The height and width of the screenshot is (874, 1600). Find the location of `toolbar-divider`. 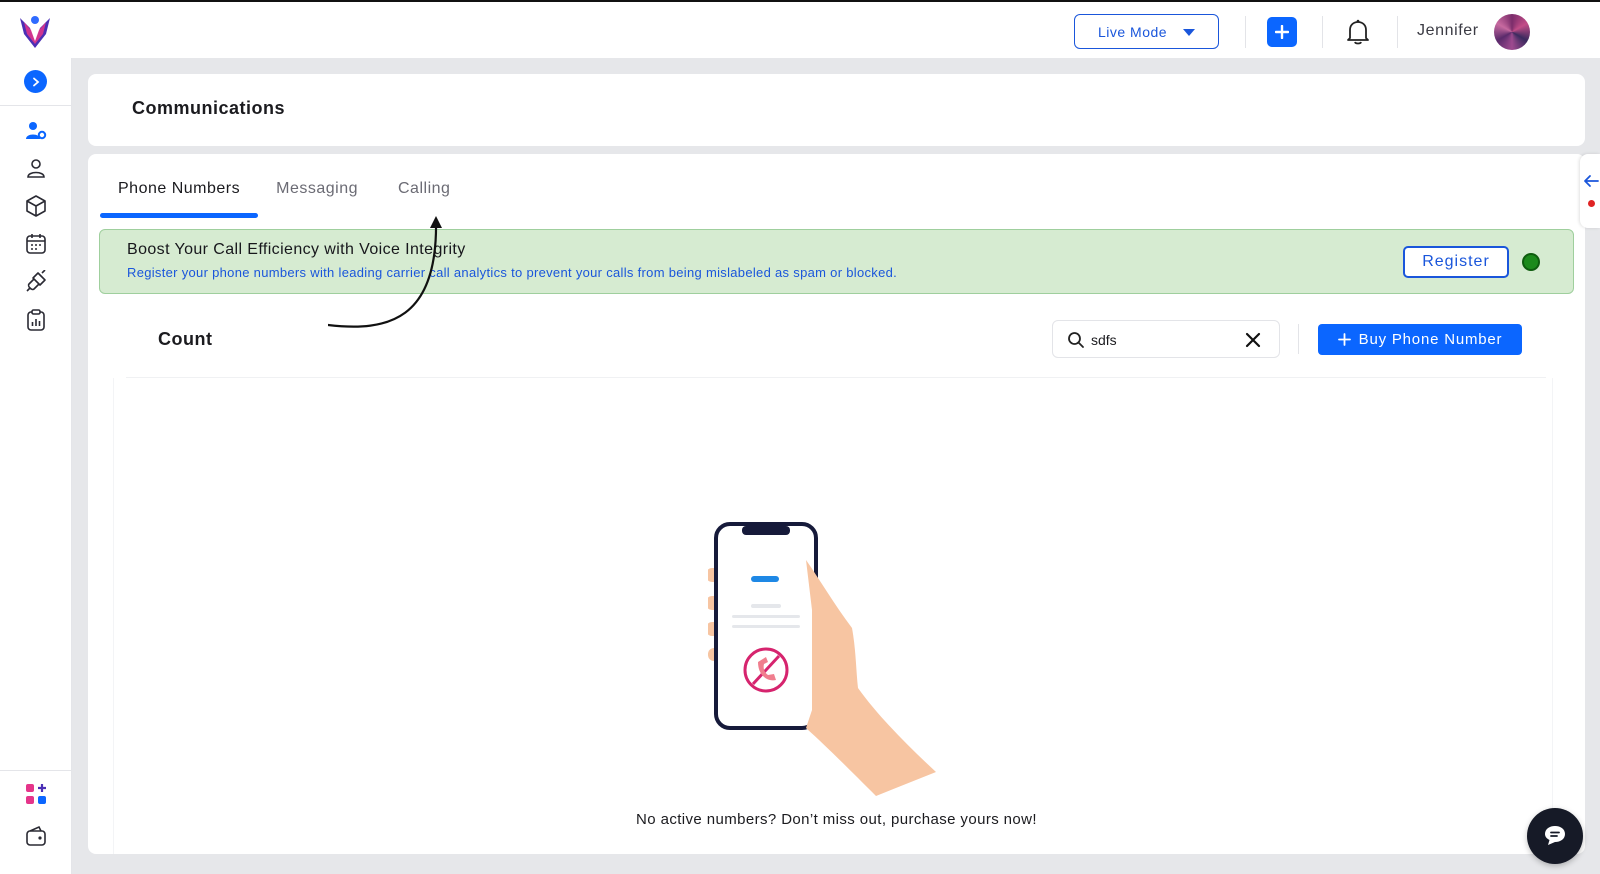

toolbar-divider is located at coordinates (1298, 339).